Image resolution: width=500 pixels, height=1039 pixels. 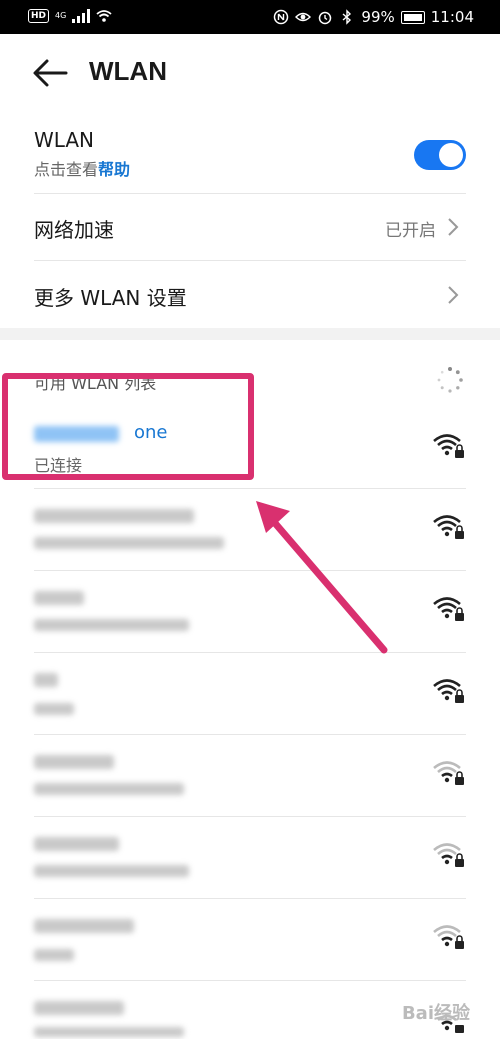 I want to click on bluetooth-icon, so click(x=347, y=17).